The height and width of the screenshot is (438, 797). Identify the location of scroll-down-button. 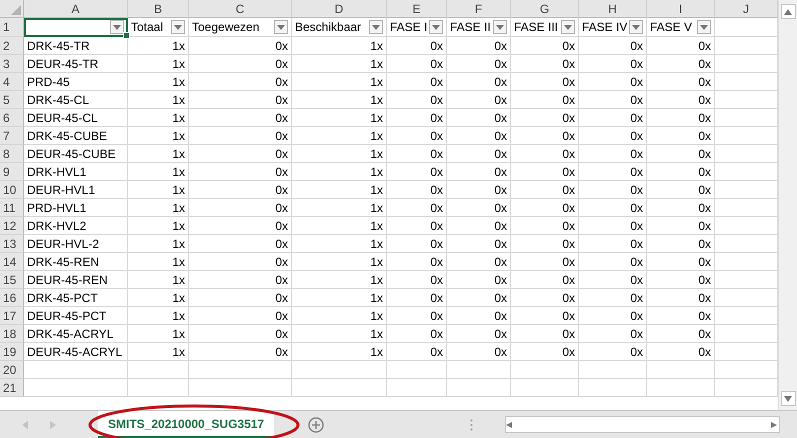
(788, 398).